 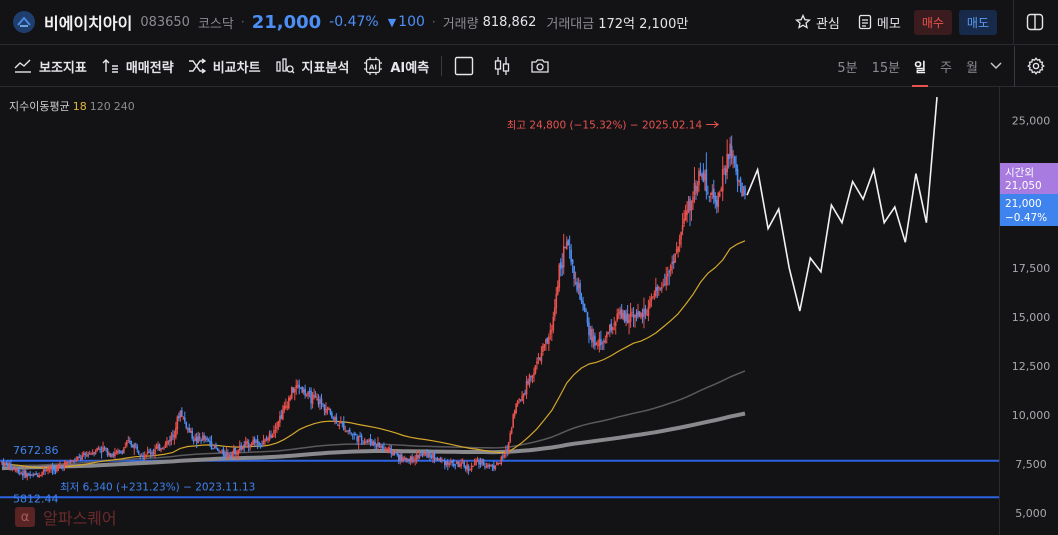 What do you see at coordinates (354, 22) in the screenshot?
I see `change-percent: -0.47%` at bounding box center [354, 22].